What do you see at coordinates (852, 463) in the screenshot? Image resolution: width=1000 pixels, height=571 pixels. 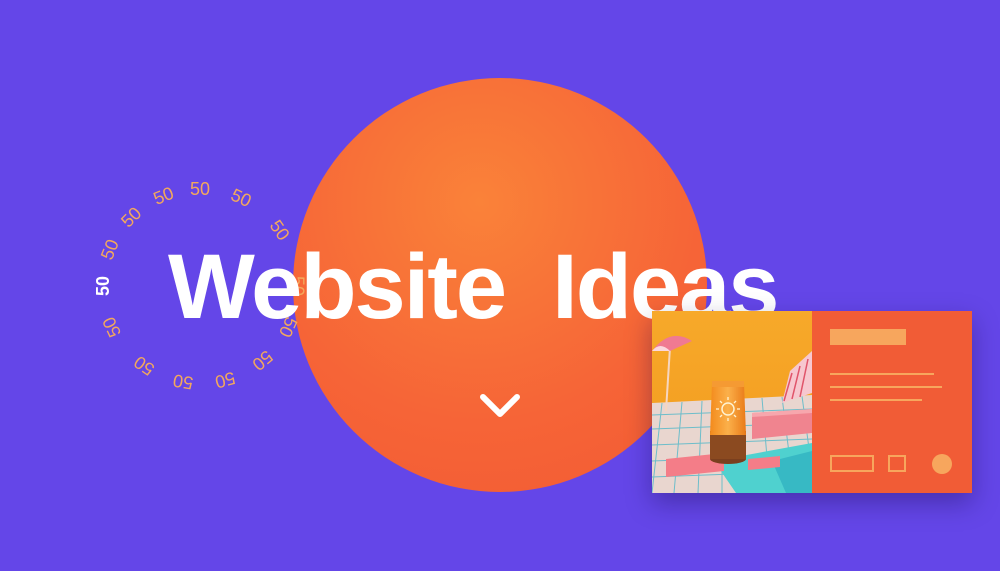 I see `placeholder-button` at bounding box center [852, 463].